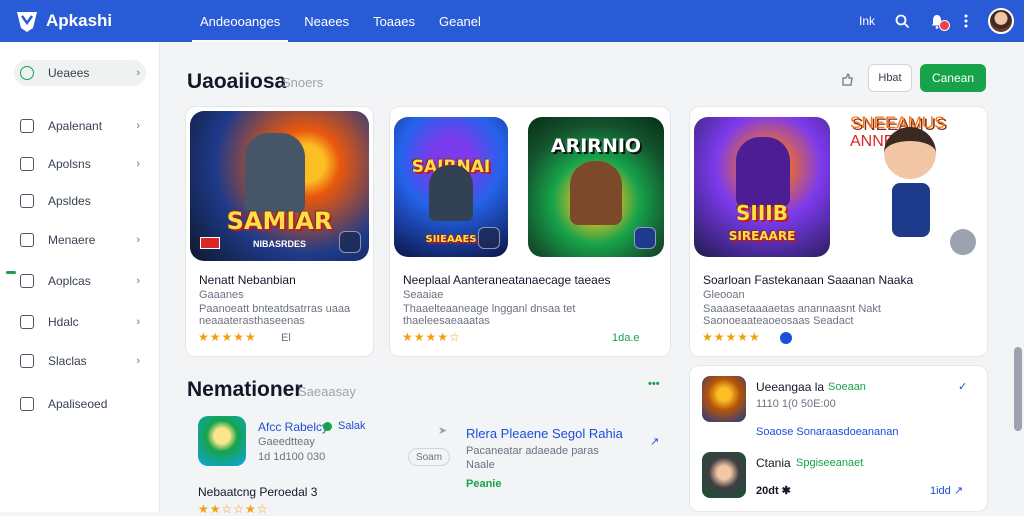 This screenshot has width=1024, height=516. What do you see at coordinates (429, 457) in the screenshot?
I see `open-button: Soam` at bounding box center [429, 457].